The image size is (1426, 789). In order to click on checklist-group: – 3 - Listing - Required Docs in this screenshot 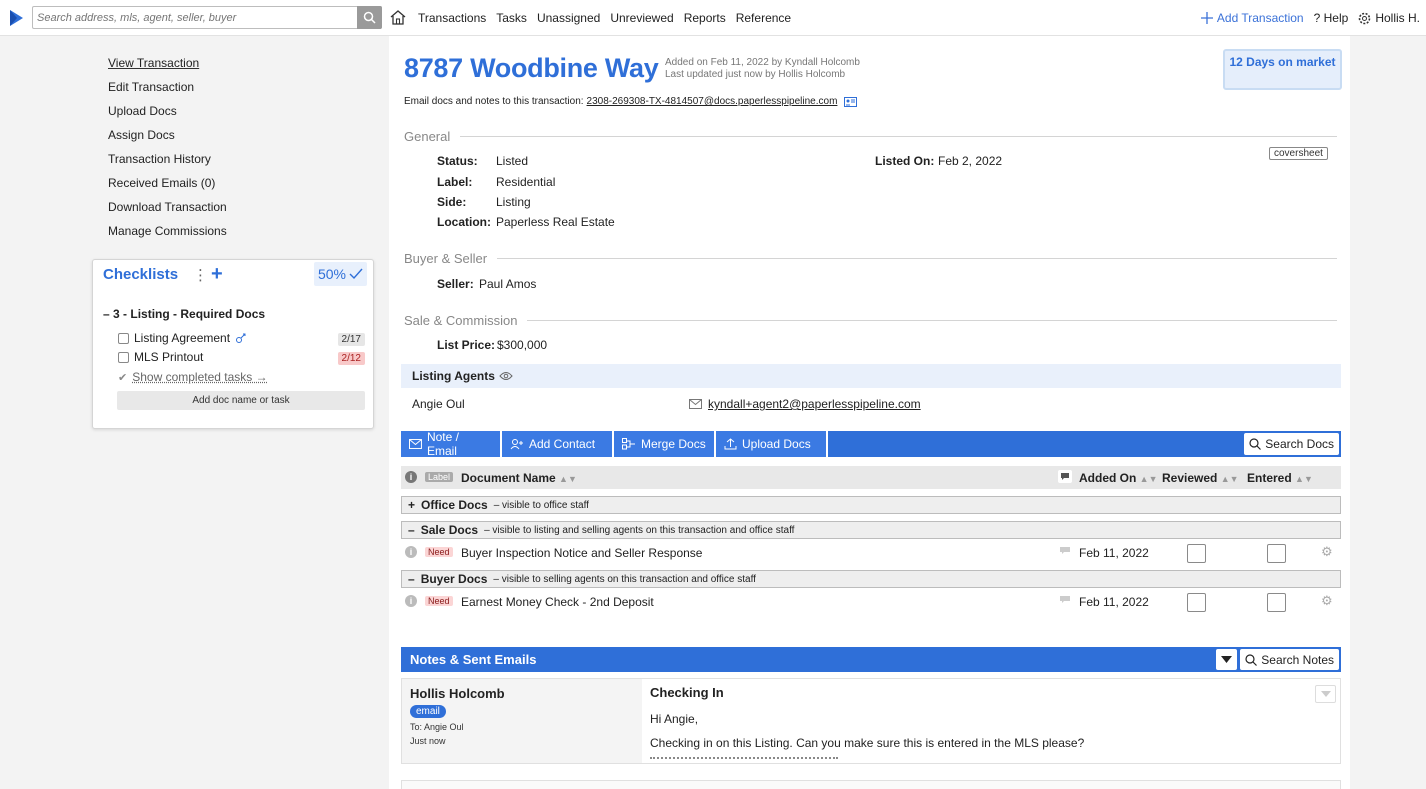, I will do `click(184, 314)`.